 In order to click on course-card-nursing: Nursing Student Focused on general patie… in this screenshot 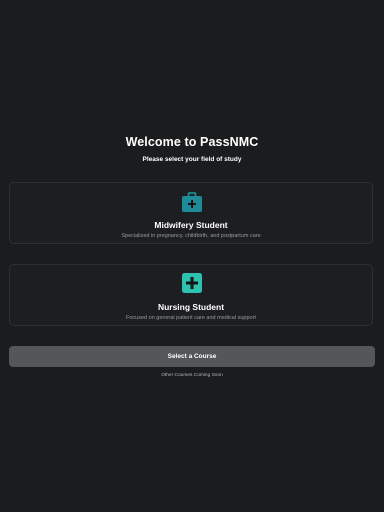, I will do `click(191, 295)`.